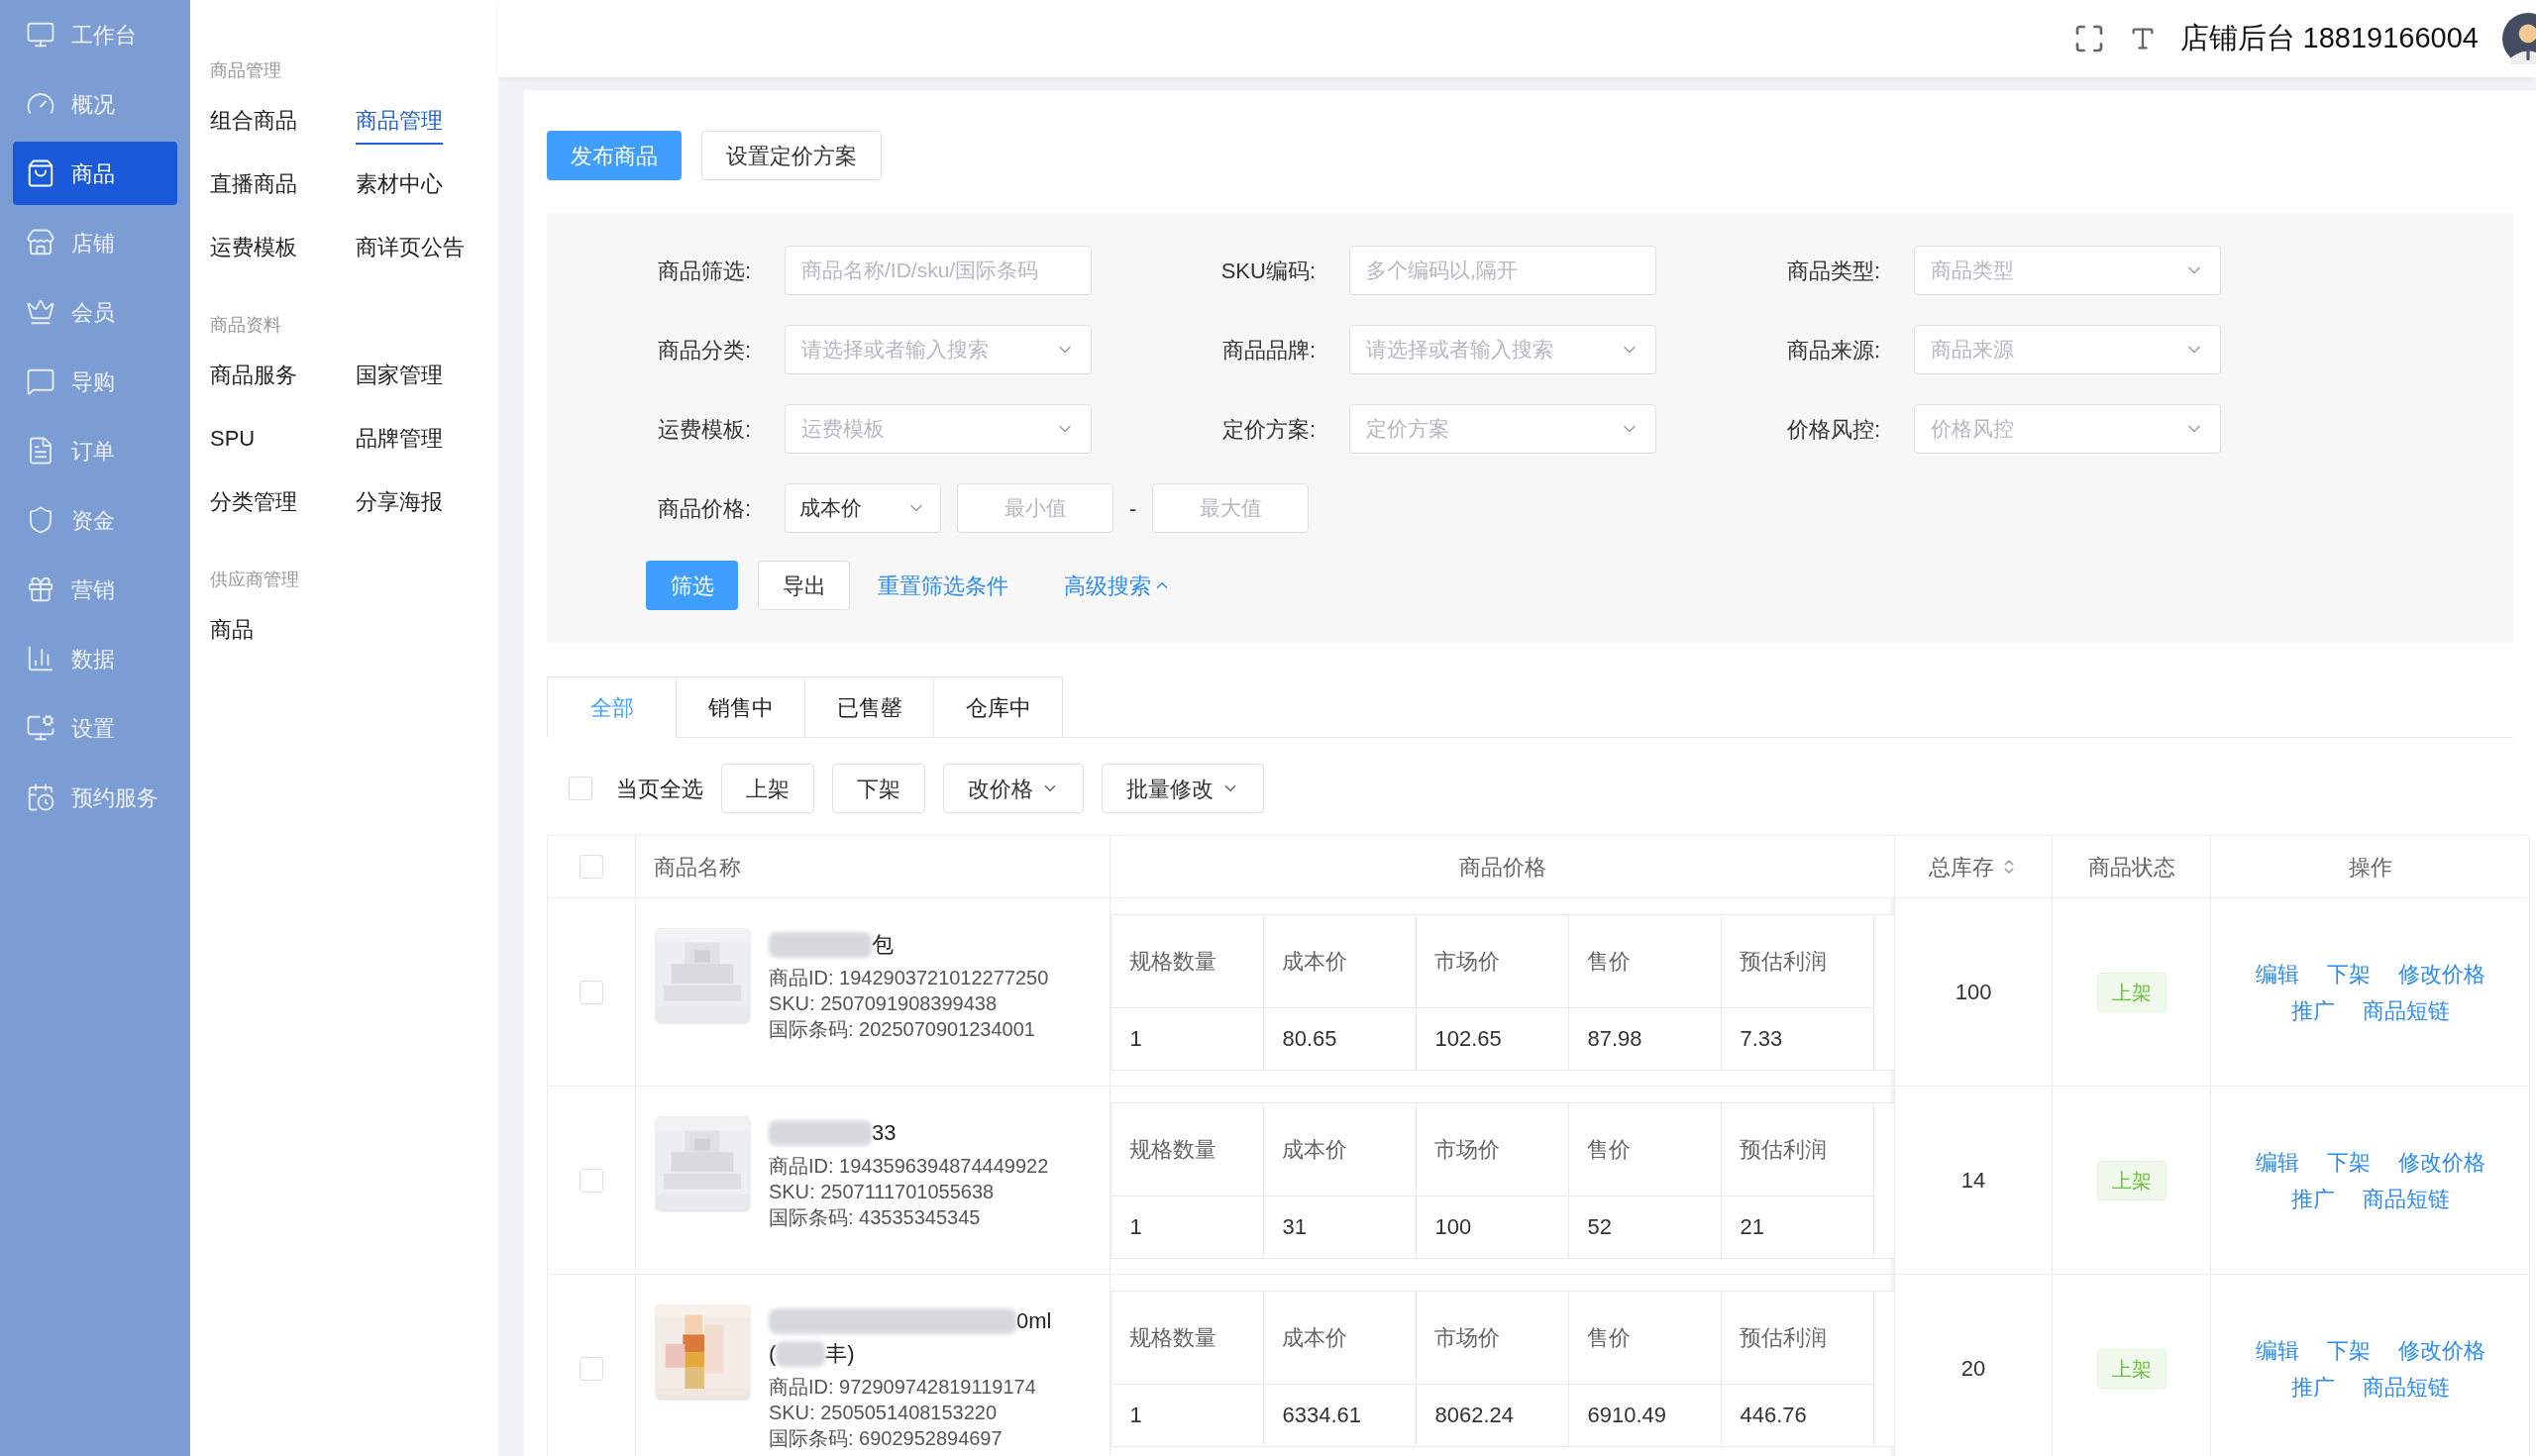 The height and width of the screenshot is (1456, 2536). Describe the element at coordinates (791, 155) in the screenshot. I see `pricing-plan-button: 设置定价方案` at that location.